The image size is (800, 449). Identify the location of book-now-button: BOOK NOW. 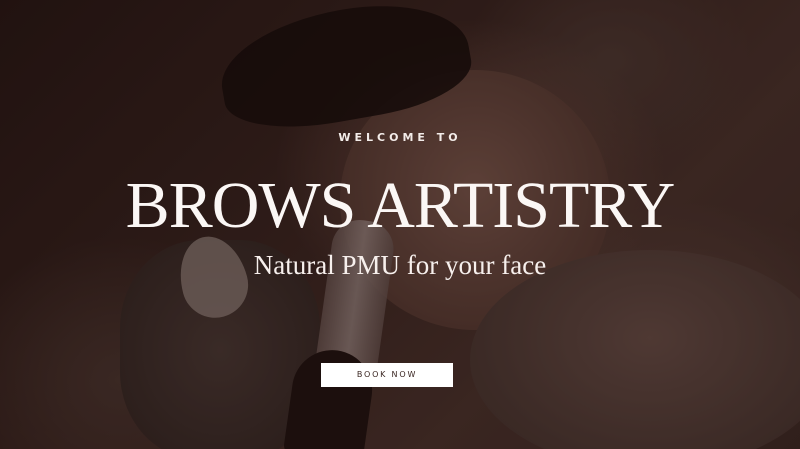
(387, 375).